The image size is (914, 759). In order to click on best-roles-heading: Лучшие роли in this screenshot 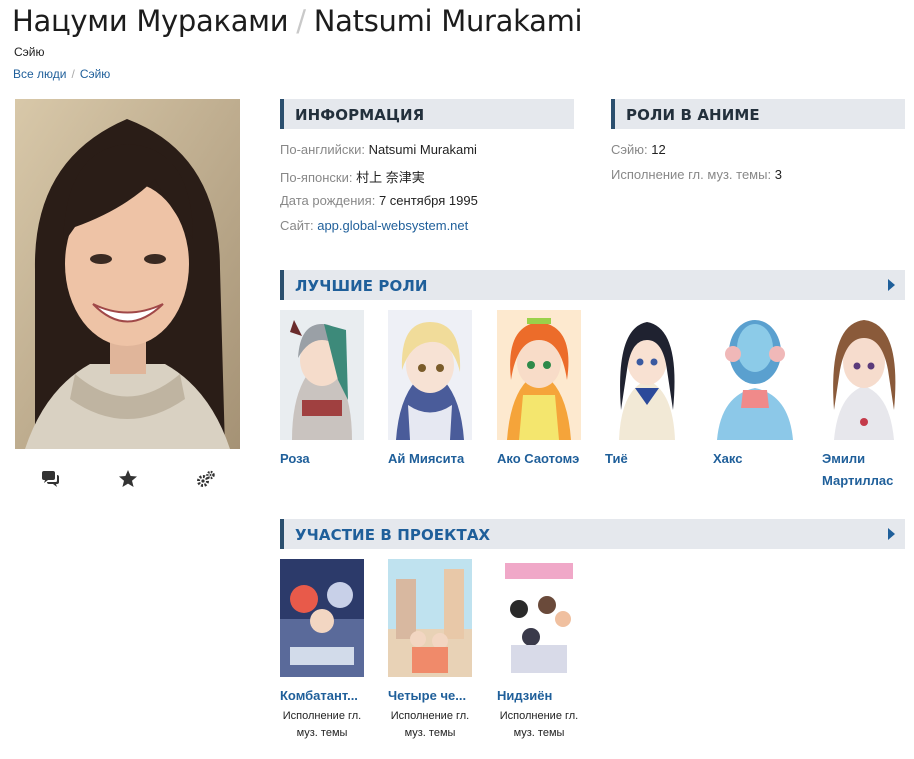, I will do `click(361, 286)`.